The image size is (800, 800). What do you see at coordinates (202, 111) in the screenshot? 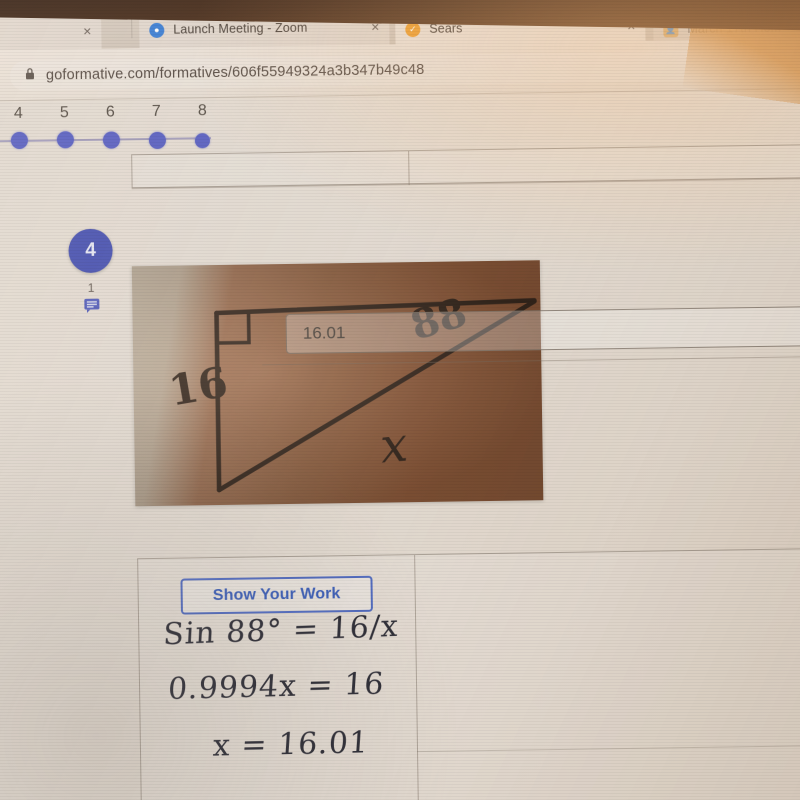
I see `stepper-label-8: 8` at bounding box center [202, 111].